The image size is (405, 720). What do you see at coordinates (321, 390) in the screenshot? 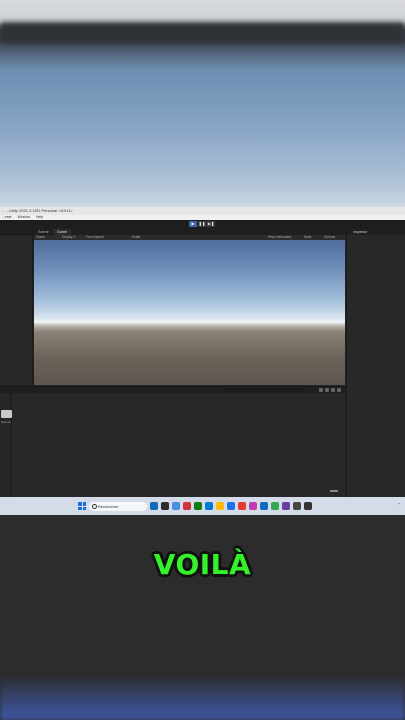
I see `filter-icon` at bounding box center [321, 390].